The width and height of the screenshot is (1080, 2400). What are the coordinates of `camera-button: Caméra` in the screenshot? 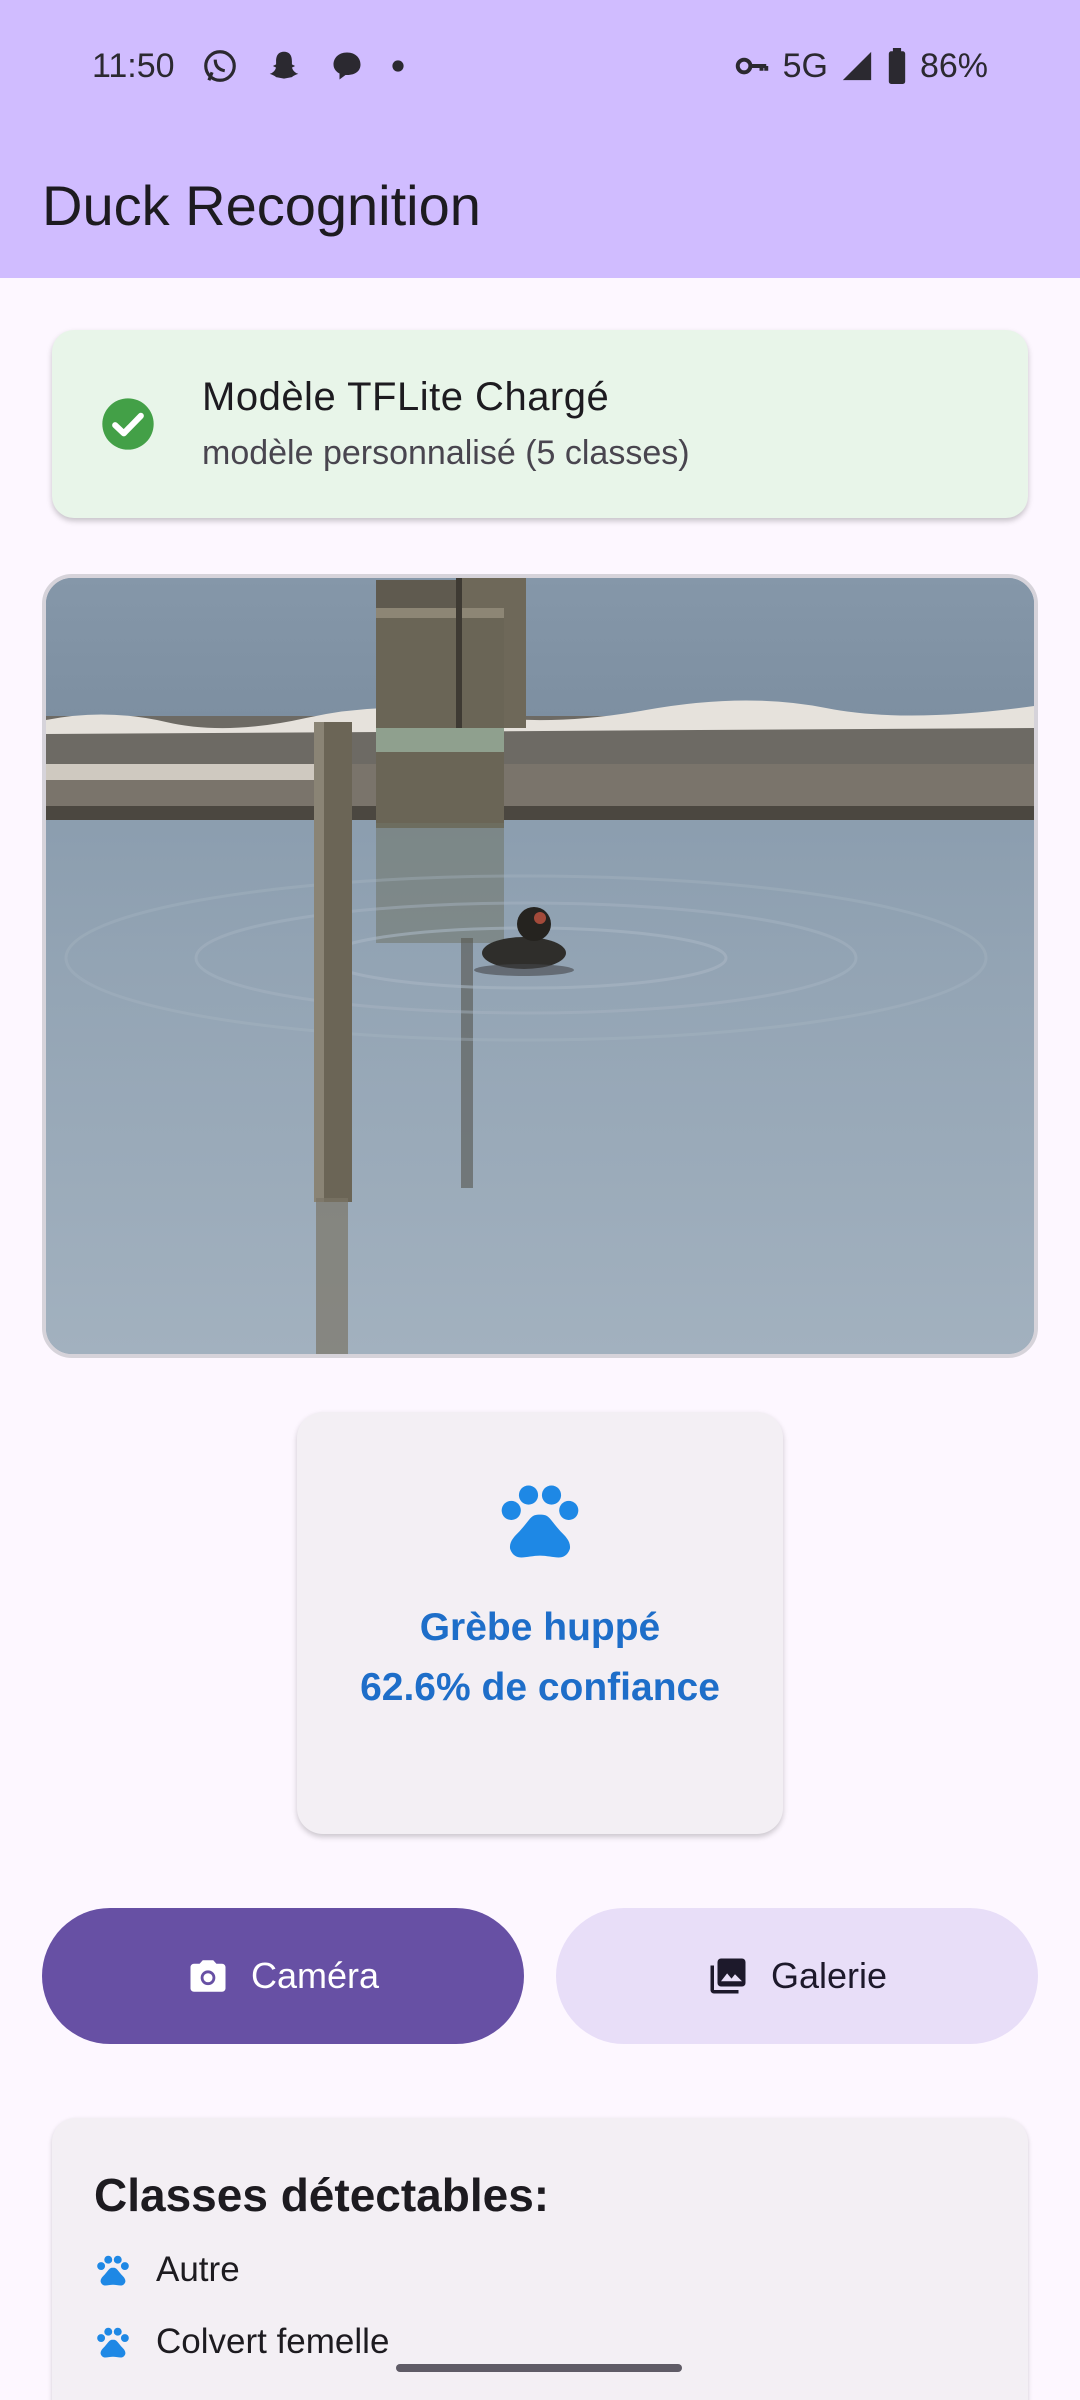 It's located at (283, 1976).